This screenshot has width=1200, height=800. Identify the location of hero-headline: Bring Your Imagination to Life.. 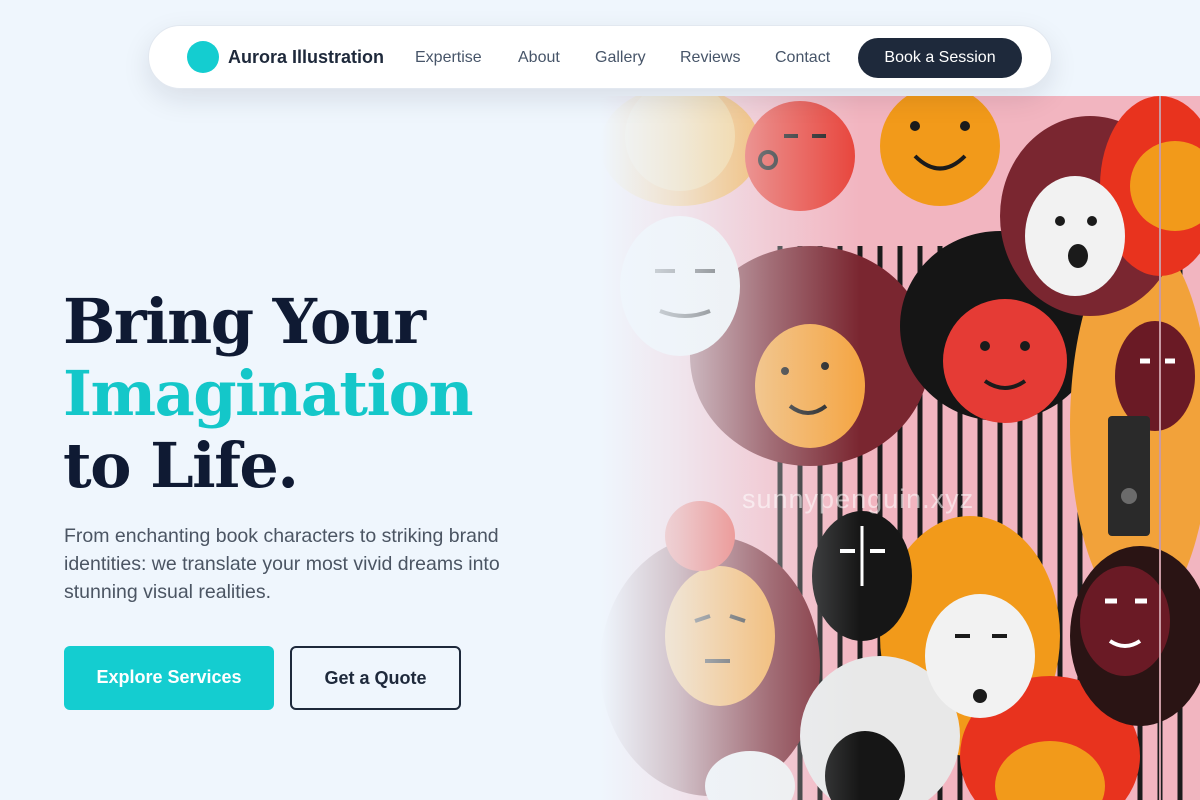
(268, 393).